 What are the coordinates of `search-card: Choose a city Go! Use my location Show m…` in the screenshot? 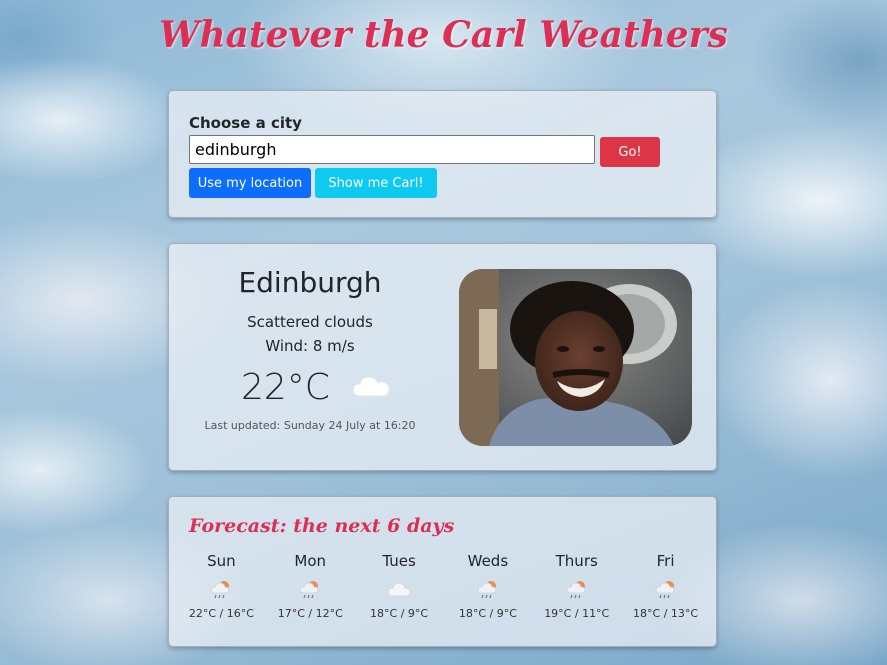 It's located at (442, 154).